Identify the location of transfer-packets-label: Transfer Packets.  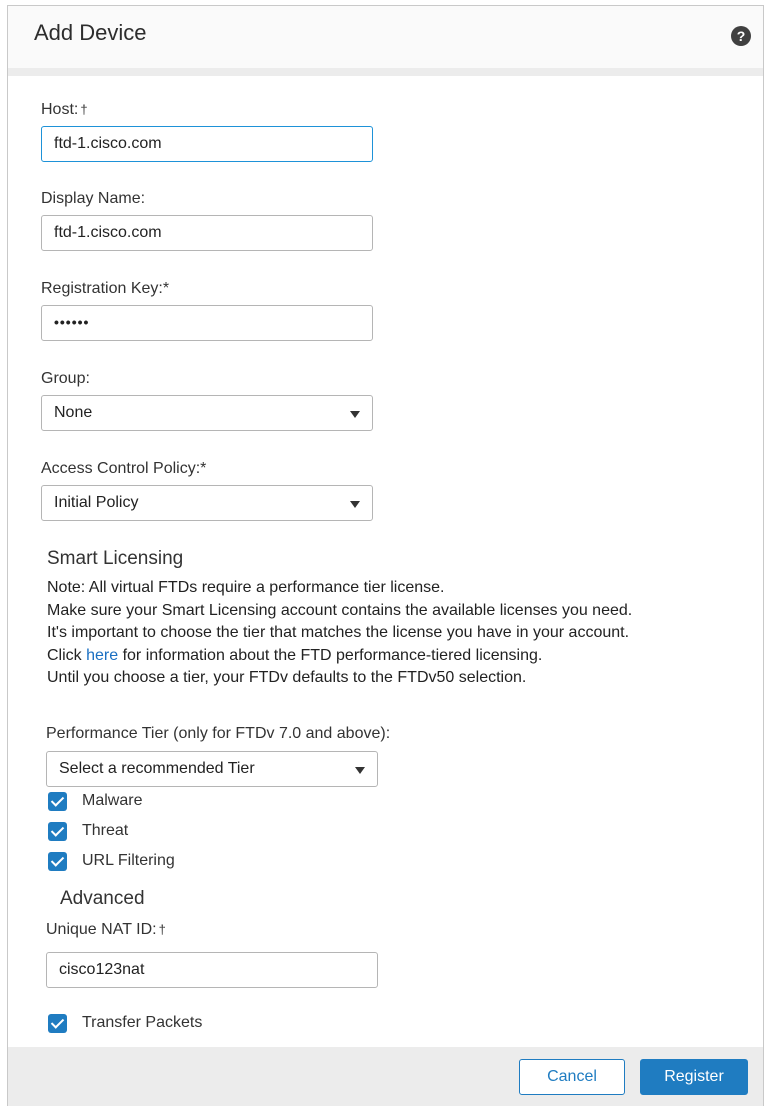
(142, 1022).